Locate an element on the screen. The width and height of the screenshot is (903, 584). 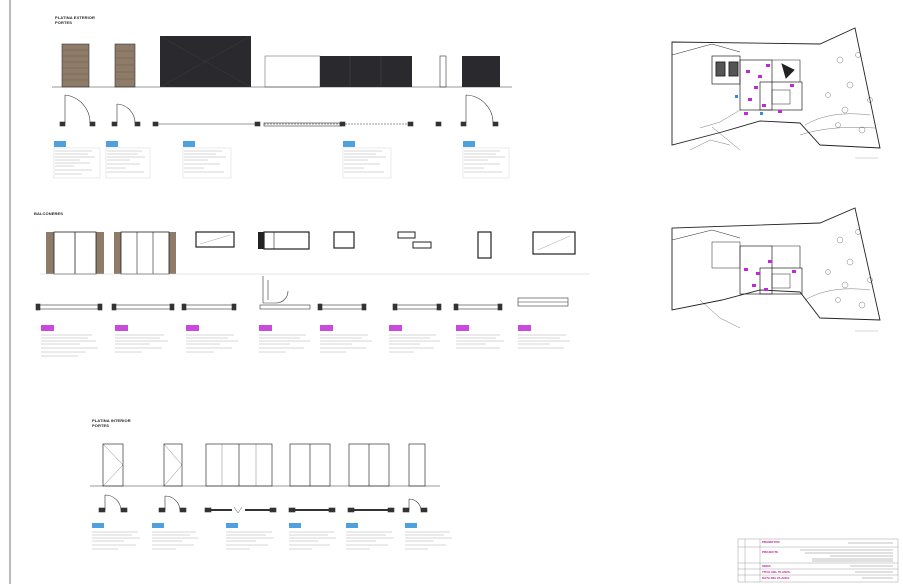
exterior-doors-elevations is located at coordinates (282, 61).